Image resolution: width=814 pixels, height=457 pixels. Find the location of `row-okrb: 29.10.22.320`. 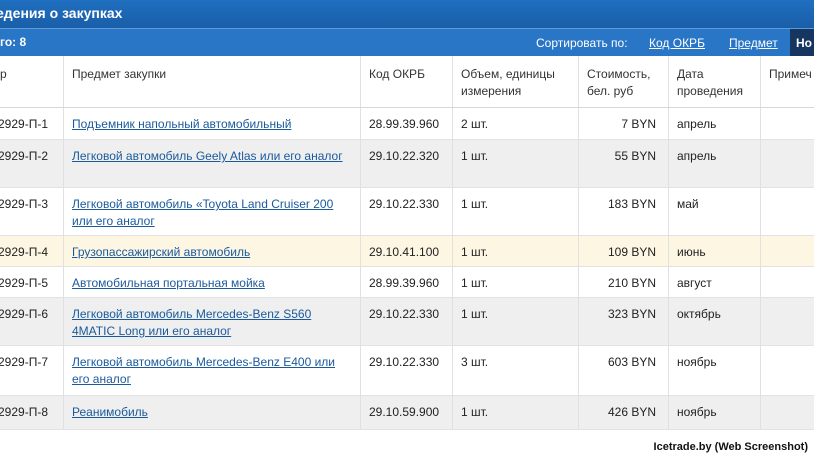

row-okrb: 29.10.22.320 is located at coordinates (406, 163).